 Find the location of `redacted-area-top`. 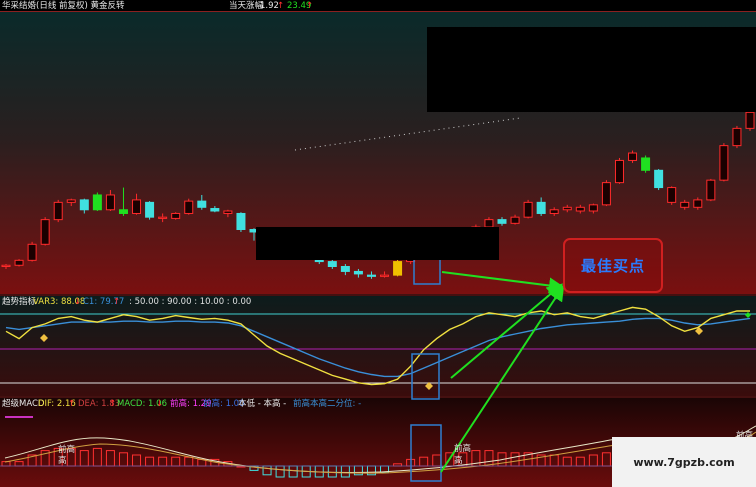

redacted-area-top is located at coordinates (591, 69).